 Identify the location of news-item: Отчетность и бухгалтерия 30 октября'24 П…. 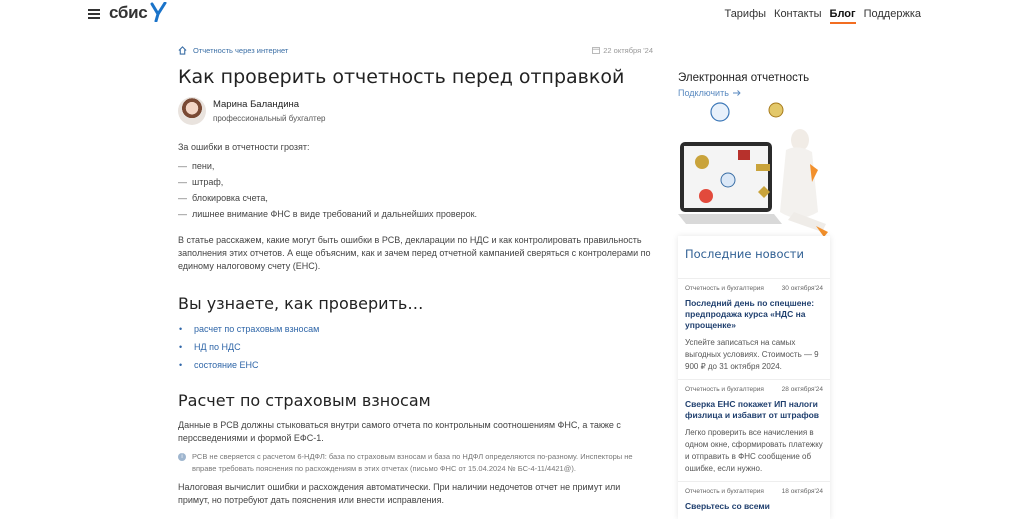
(754, 328).